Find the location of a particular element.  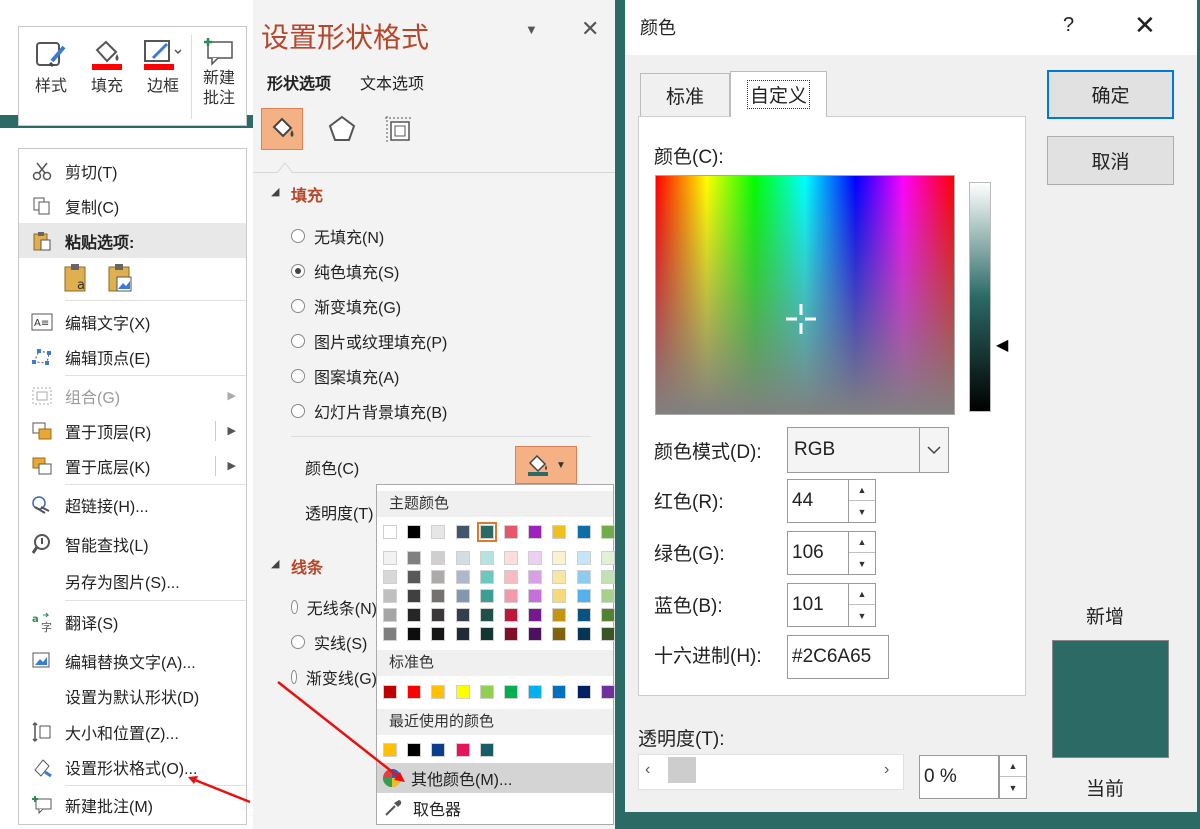

paste-picture-icon is located at coordinates (121, 278).